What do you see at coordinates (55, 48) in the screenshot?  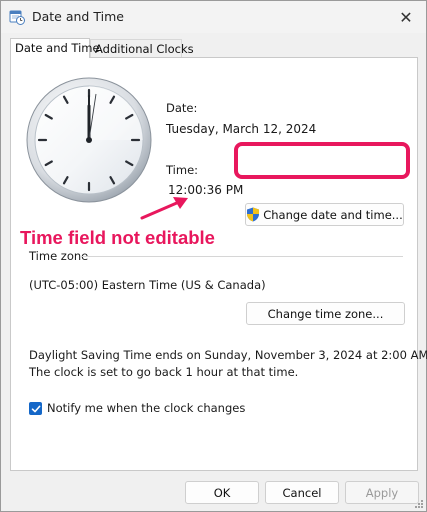 I see `tab-date-and-time: Date and Time` at bounding box center [55, 48].